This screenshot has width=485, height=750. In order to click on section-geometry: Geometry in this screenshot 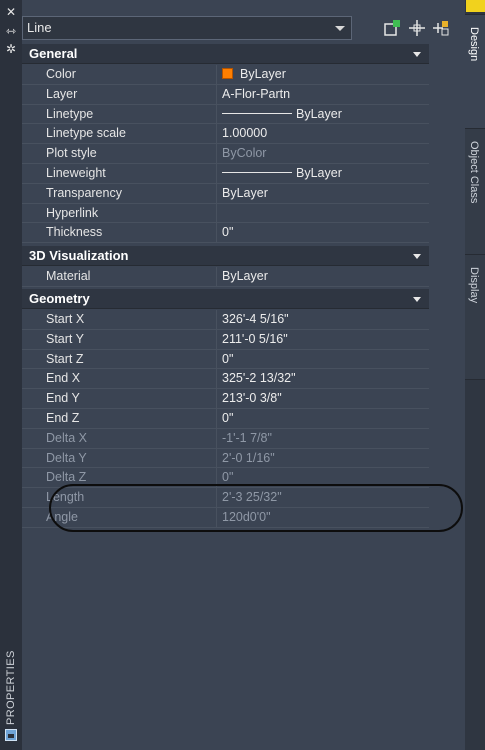, I will do `click(225, 299)`.